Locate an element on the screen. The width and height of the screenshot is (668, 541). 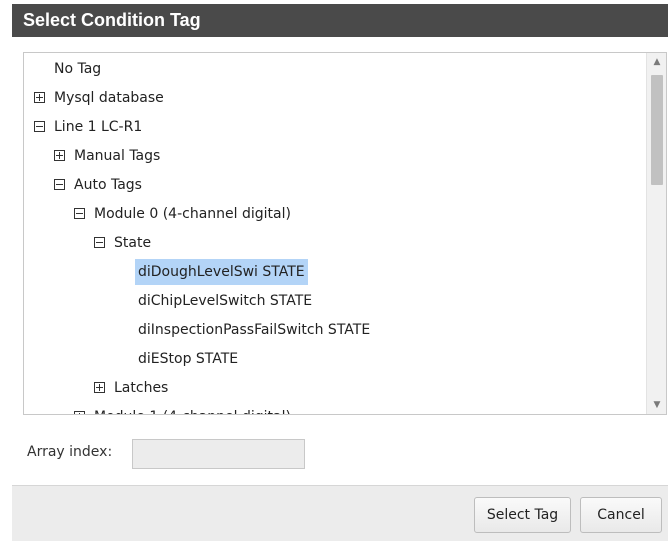
tree-item: Auto Tags is located at coordinates (99, 185).